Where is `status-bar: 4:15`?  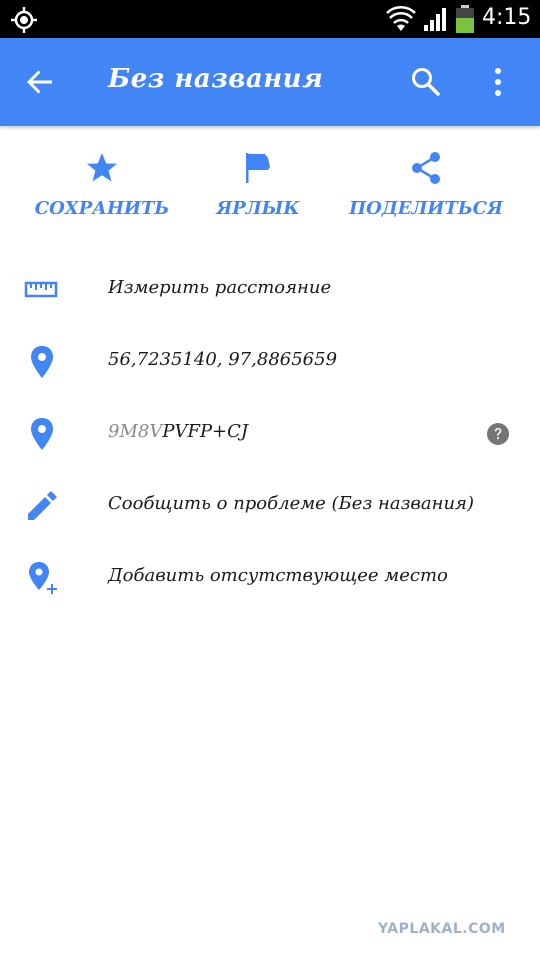
status-bar: 4:15 is located at coordinates (270, 19).